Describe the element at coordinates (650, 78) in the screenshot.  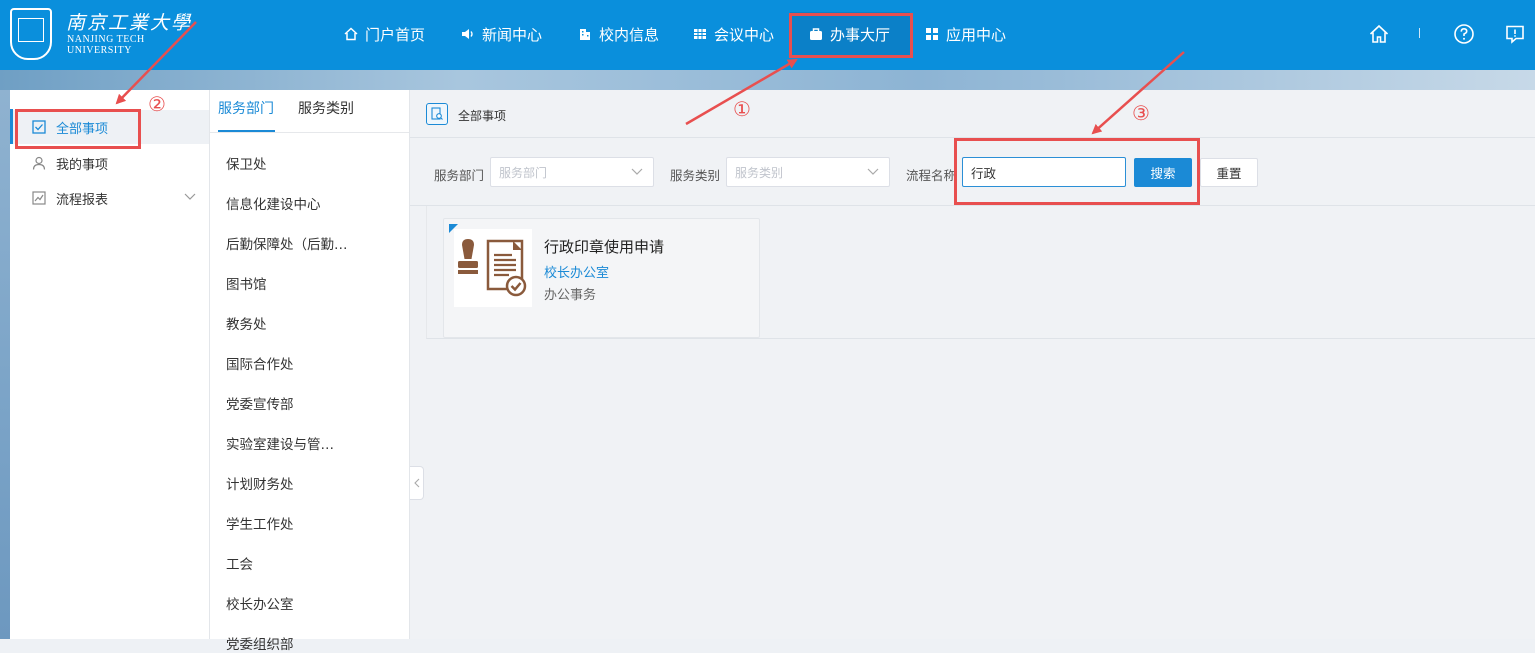
I see `annotation-arrows` at that location.